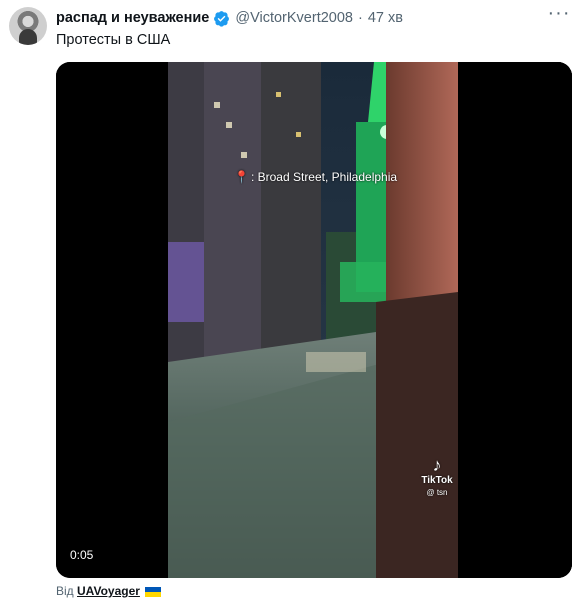 The image size is (583, 598). I want to click on attribution-user: UAVoyager, so click(108, 591).